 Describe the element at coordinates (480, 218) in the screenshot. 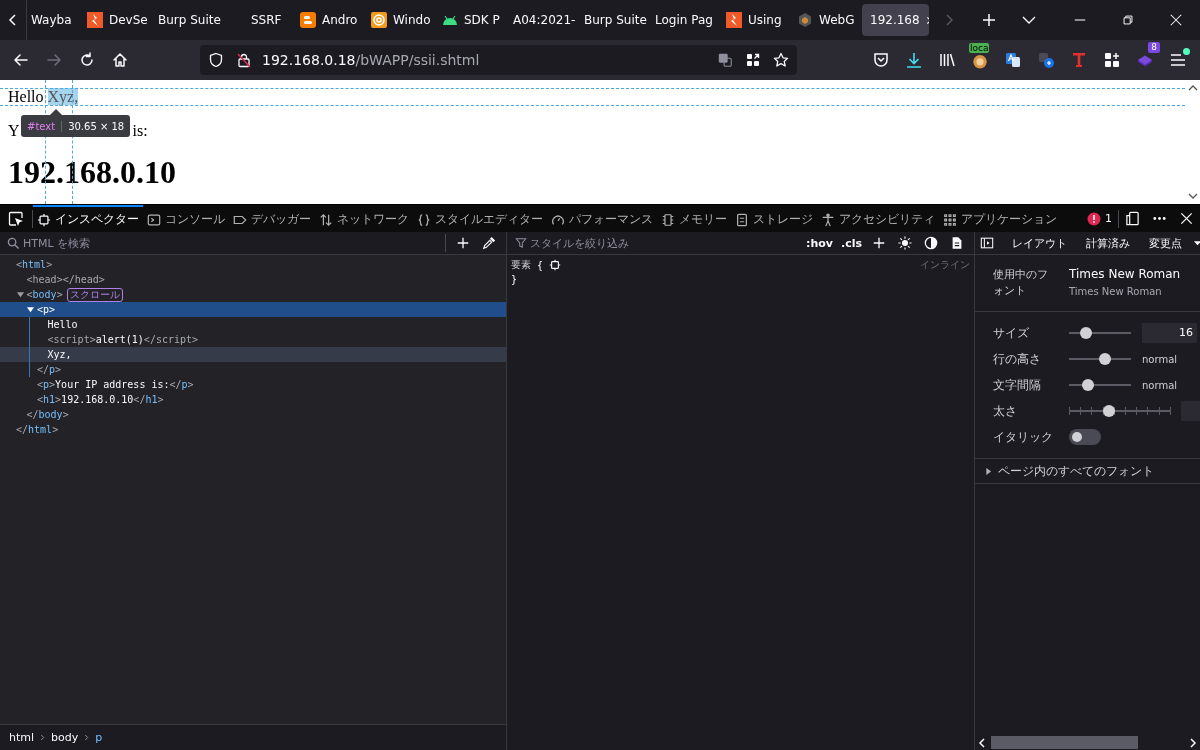

I see `devtools-tab: スタイルエディター` at that location.